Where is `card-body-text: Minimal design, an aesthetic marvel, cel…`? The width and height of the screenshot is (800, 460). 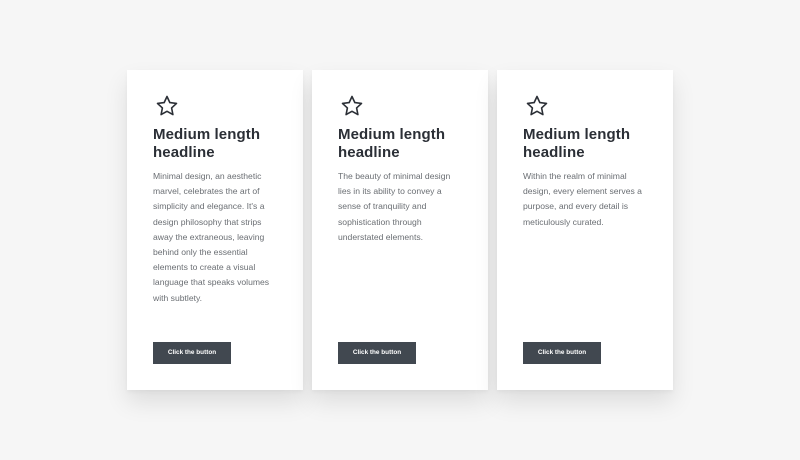 card-body-text: Minimal design, an aesthetic marvel, cel… is located at coordinates (211, 237).